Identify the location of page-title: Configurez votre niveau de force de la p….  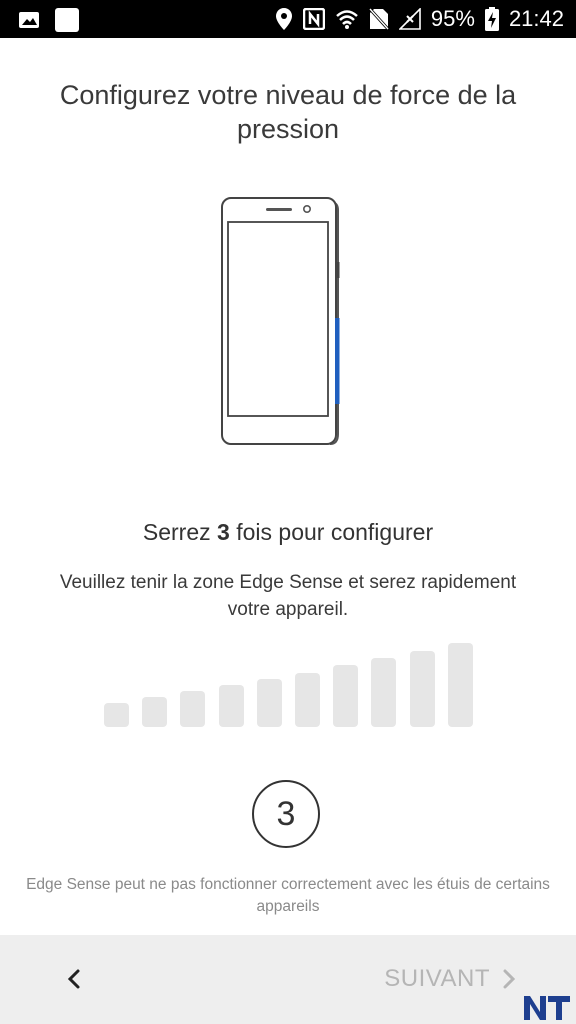
(288, 112).